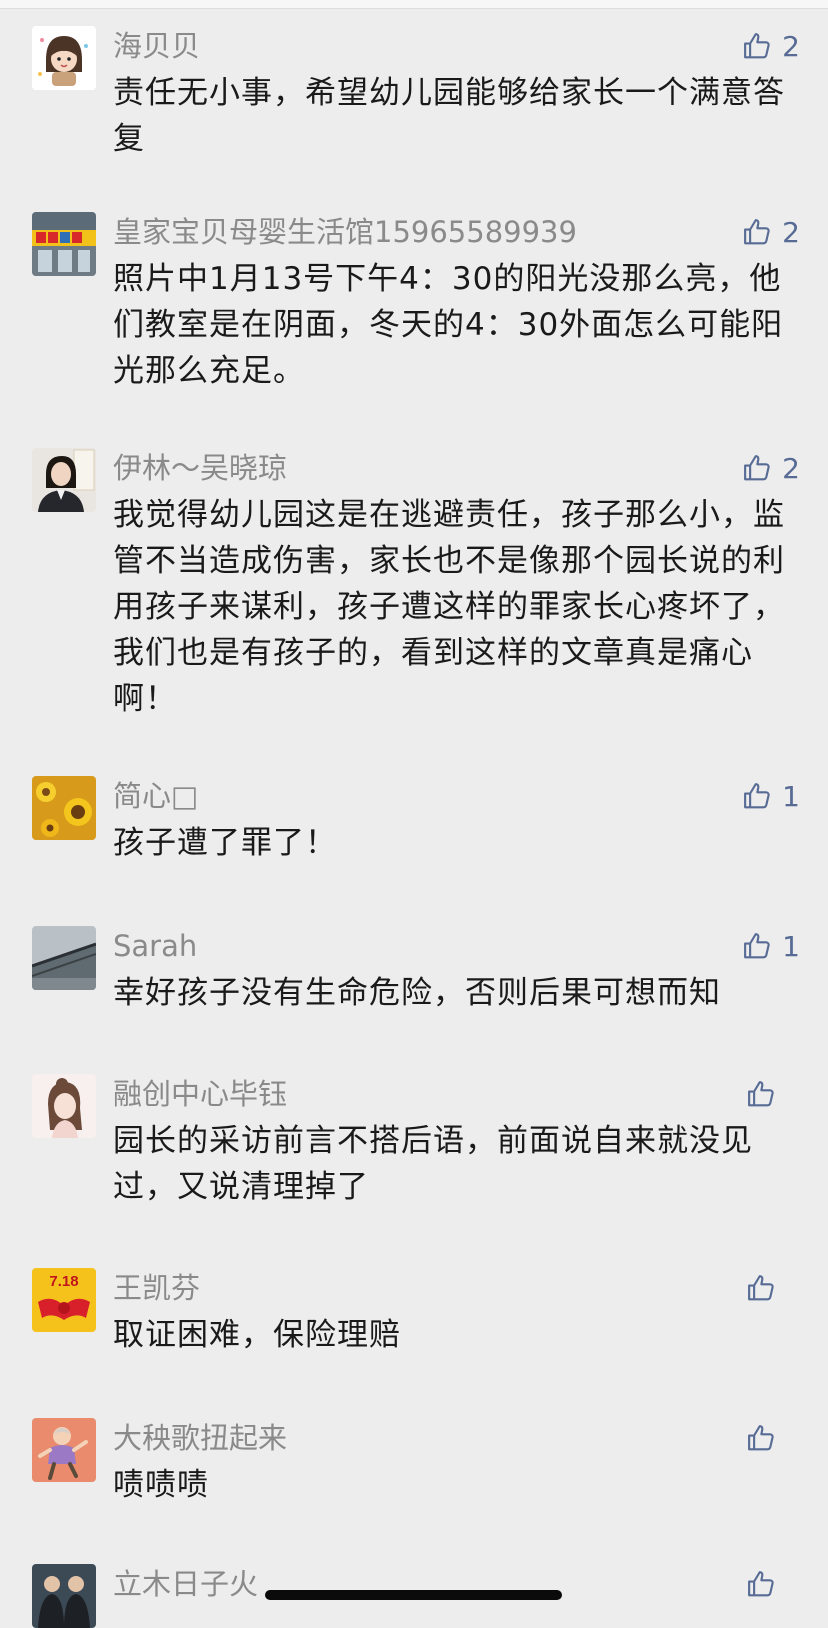 Image resolution: width=828 pixels, height=1628 pixels. What do you see at coordinates (225, 843) in the screenshot?
I see `comment-text: 孩子遭了罪了！` at bounding box center [225, 843].